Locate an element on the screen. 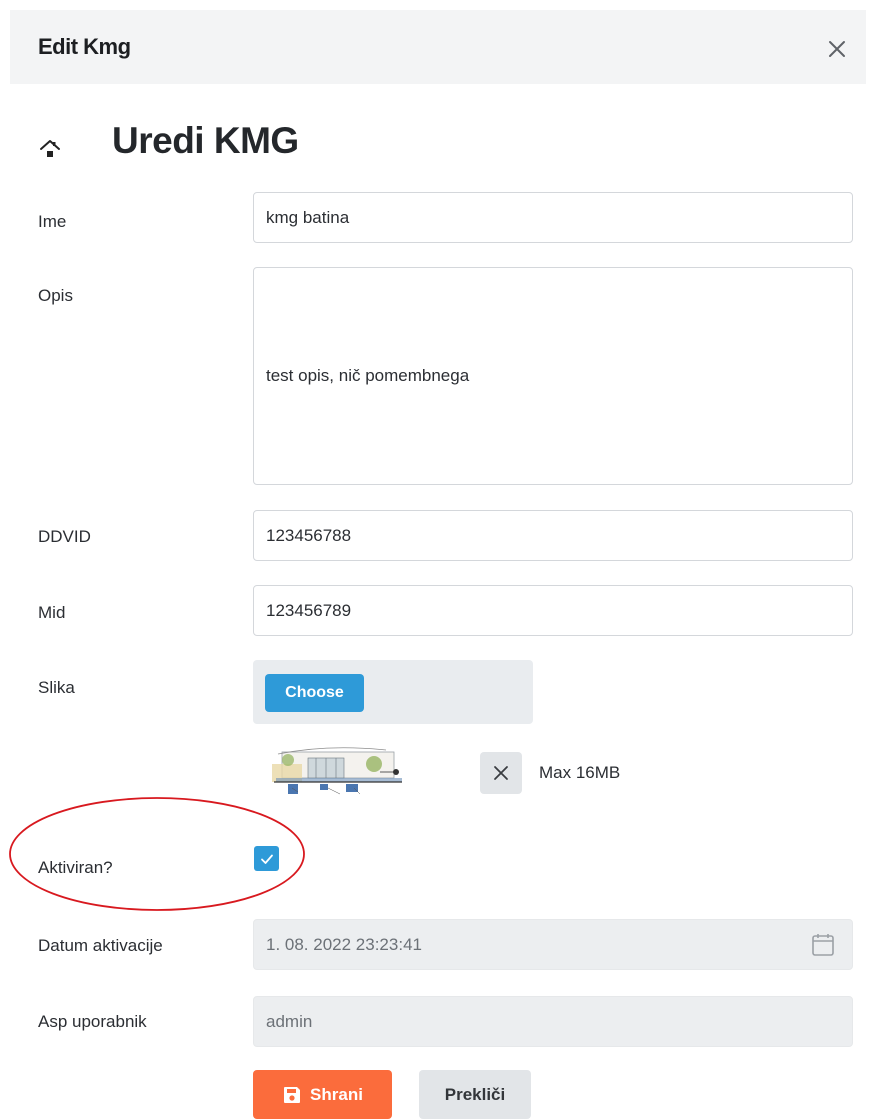 This screenshot has width=872, height=1119. slika-label: Slika is located at coordinates (56, 687).